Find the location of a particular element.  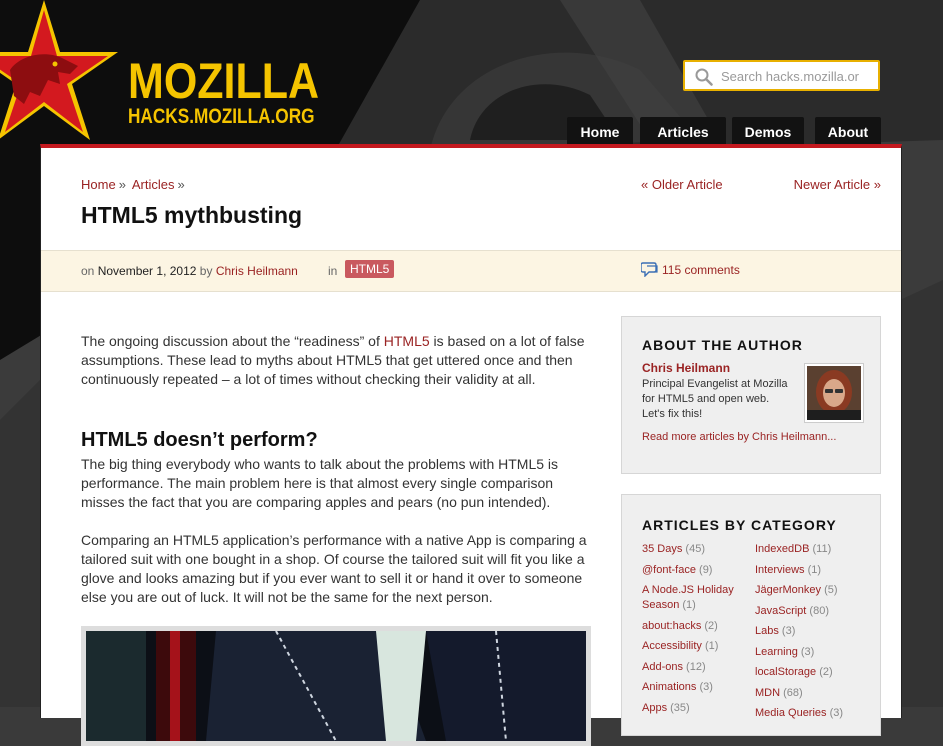

category-item: Labs (3) is located at coordinates (810, 631).